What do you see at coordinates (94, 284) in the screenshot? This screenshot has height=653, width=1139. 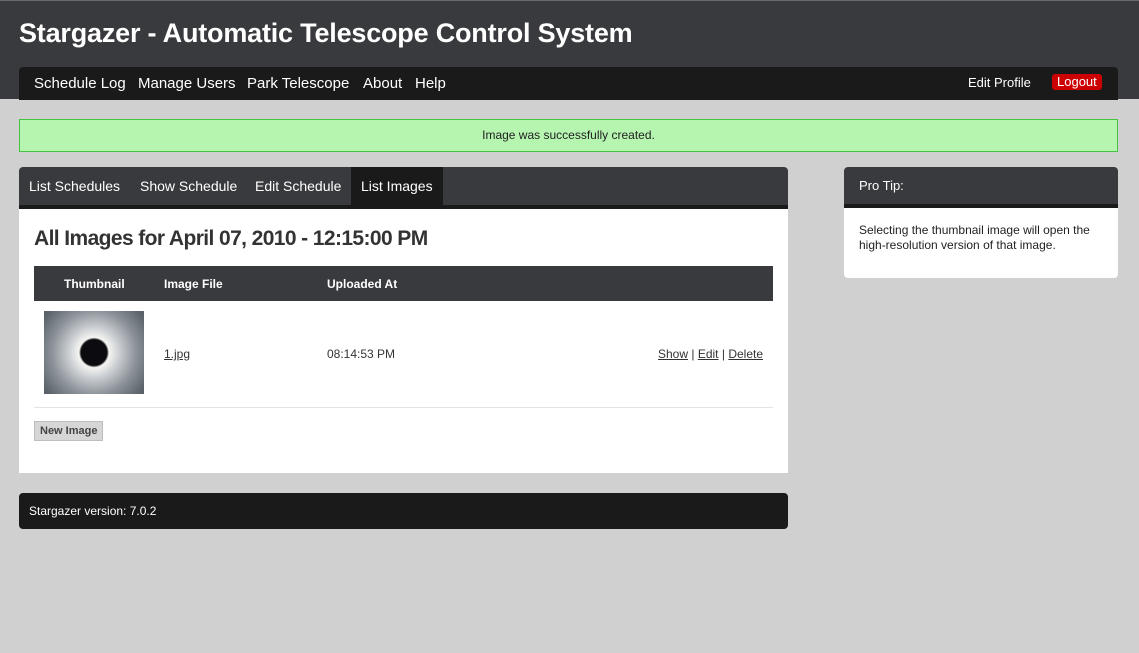 I see `column-header-thumbnail: Thumbnail` at bounding box center [94, 284].